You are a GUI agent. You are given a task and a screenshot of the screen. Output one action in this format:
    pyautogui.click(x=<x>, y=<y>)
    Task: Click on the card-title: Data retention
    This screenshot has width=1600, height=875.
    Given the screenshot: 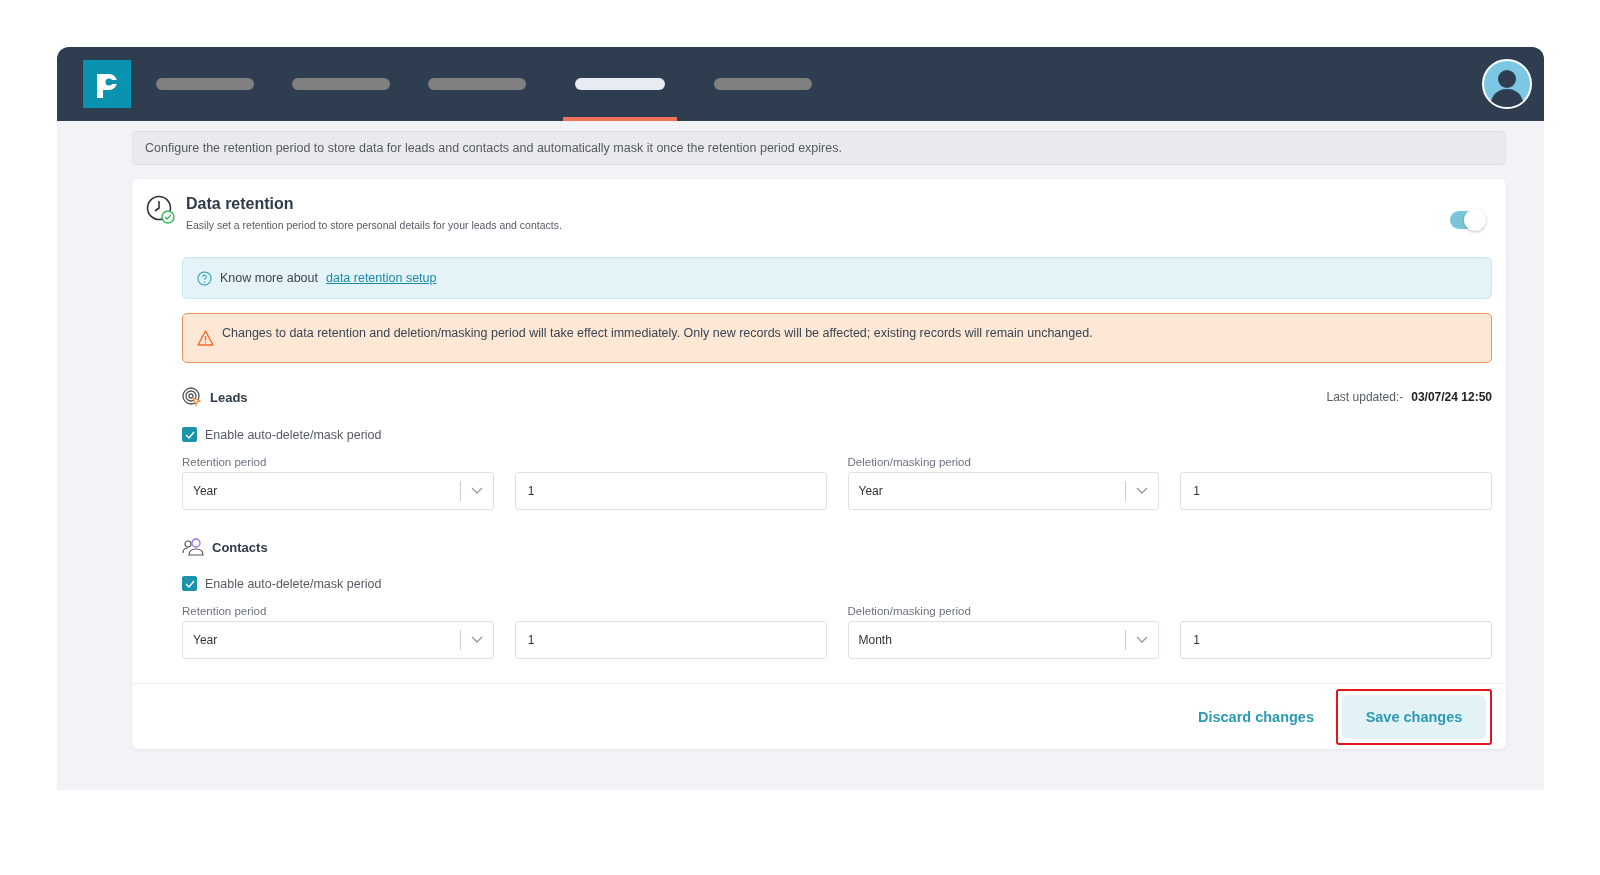 What is the action you would take?
    pyautogui.click(x=240, y=204)
    